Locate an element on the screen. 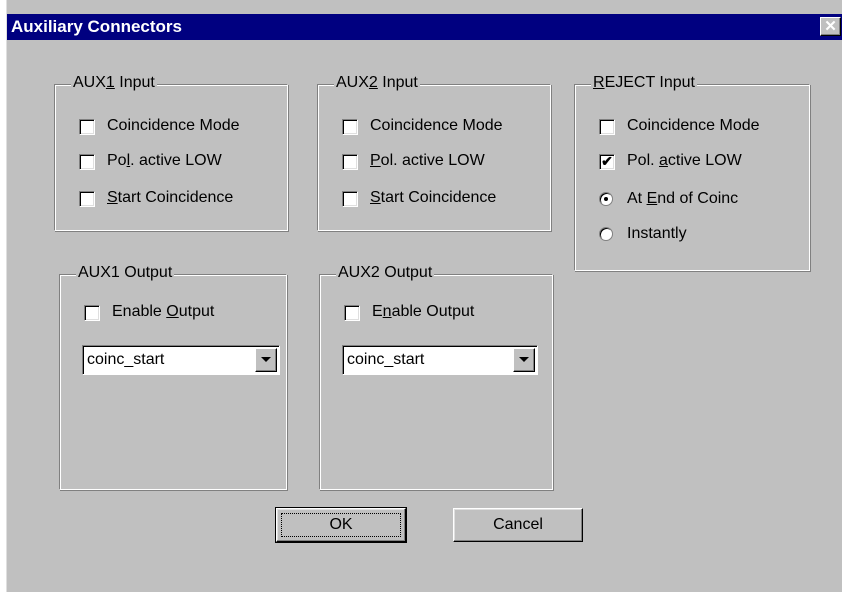  close-button: ✕ is located at coordinates (830, 26).